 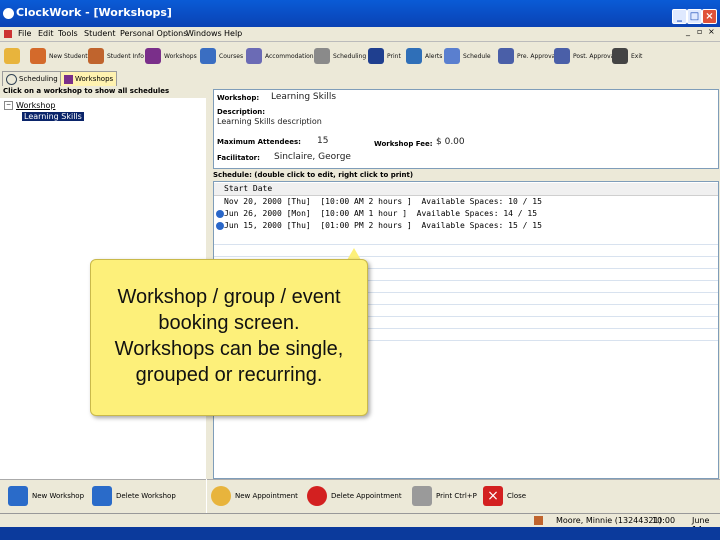 What do you see at coordinates (452, 56) in the screenshot?
I see `schedule-icon` at bounding box center [452, 56].